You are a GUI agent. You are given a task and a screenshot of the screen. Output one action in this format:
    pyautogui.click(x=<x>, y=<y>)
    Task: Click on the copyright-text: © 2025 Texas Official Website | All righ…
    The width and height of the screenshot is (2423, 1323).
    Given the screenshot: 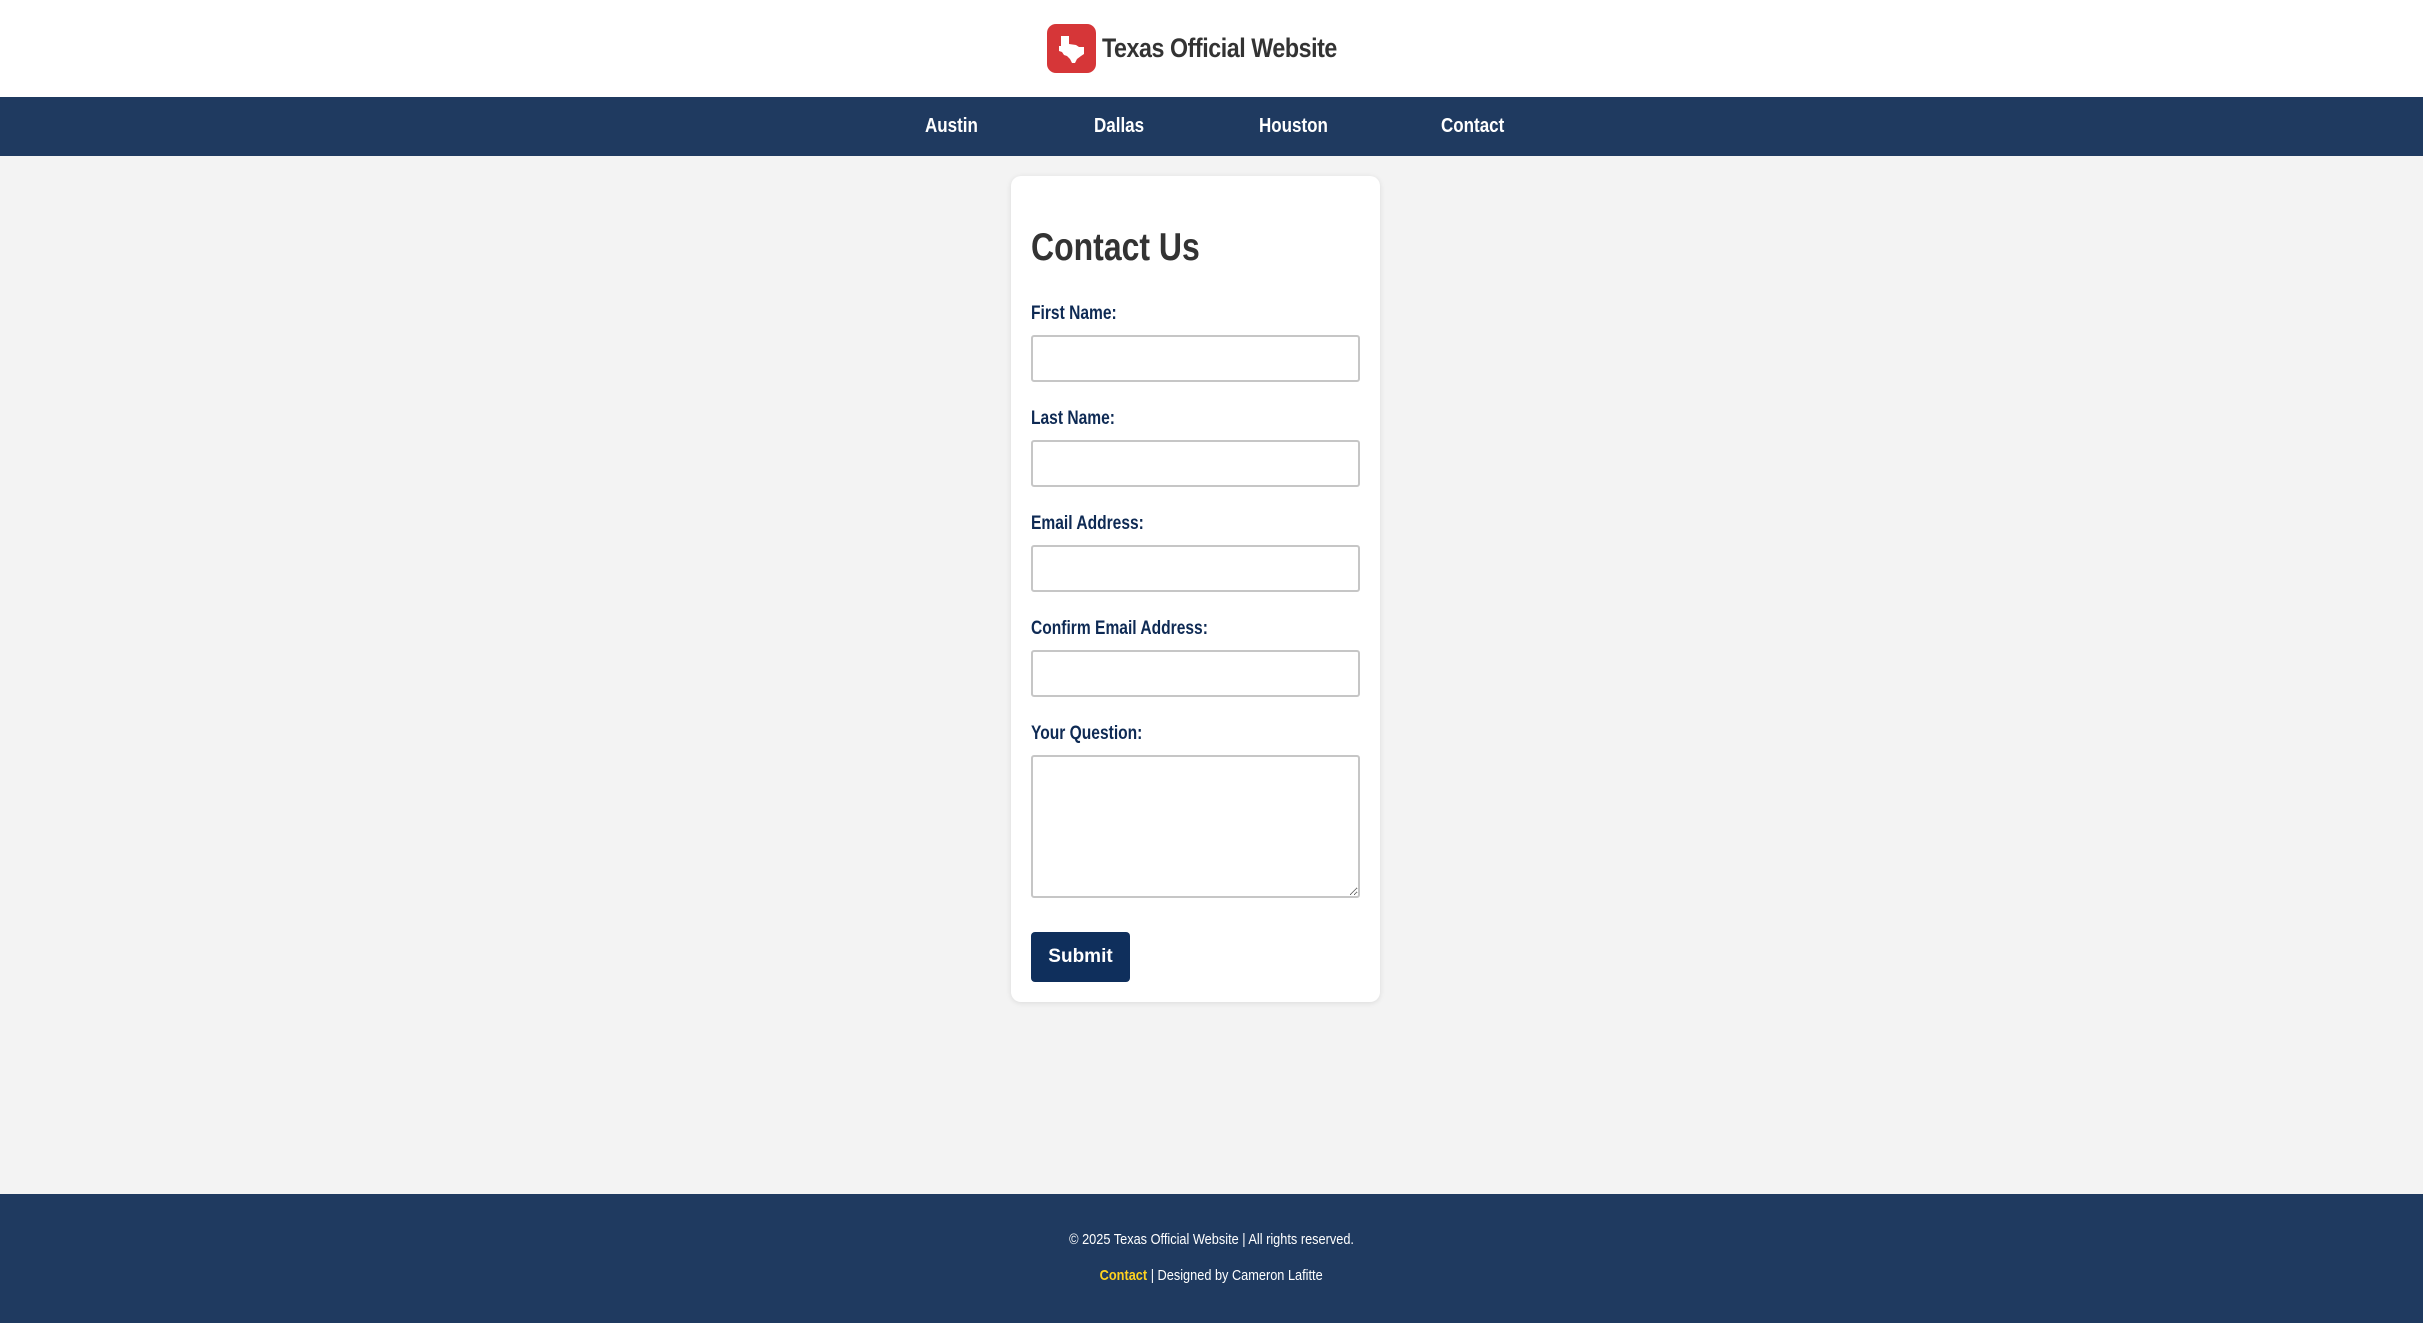 What is the action you would take?
    pyautogui.click(x=1211, y=1239)
    